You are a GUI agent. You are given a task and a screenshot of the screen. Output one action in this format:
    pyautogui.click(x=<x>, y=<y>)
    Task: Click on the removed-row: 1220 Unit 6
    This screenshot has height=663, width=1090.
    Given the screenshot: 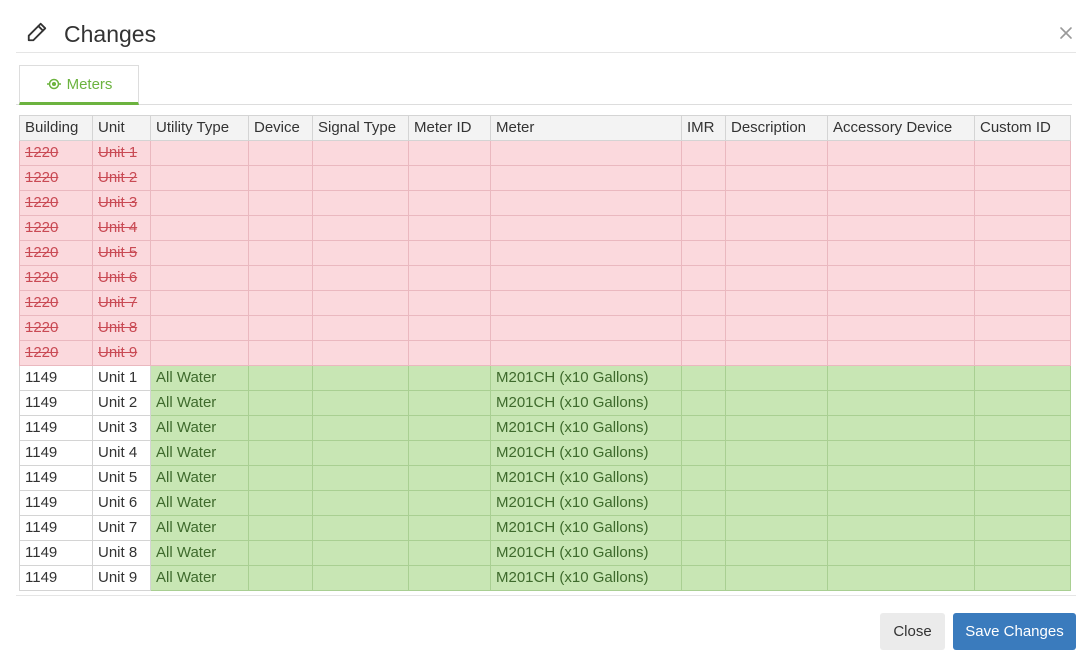 What is the action you would take?
    pyautogui.click(x=545, y=278)
    